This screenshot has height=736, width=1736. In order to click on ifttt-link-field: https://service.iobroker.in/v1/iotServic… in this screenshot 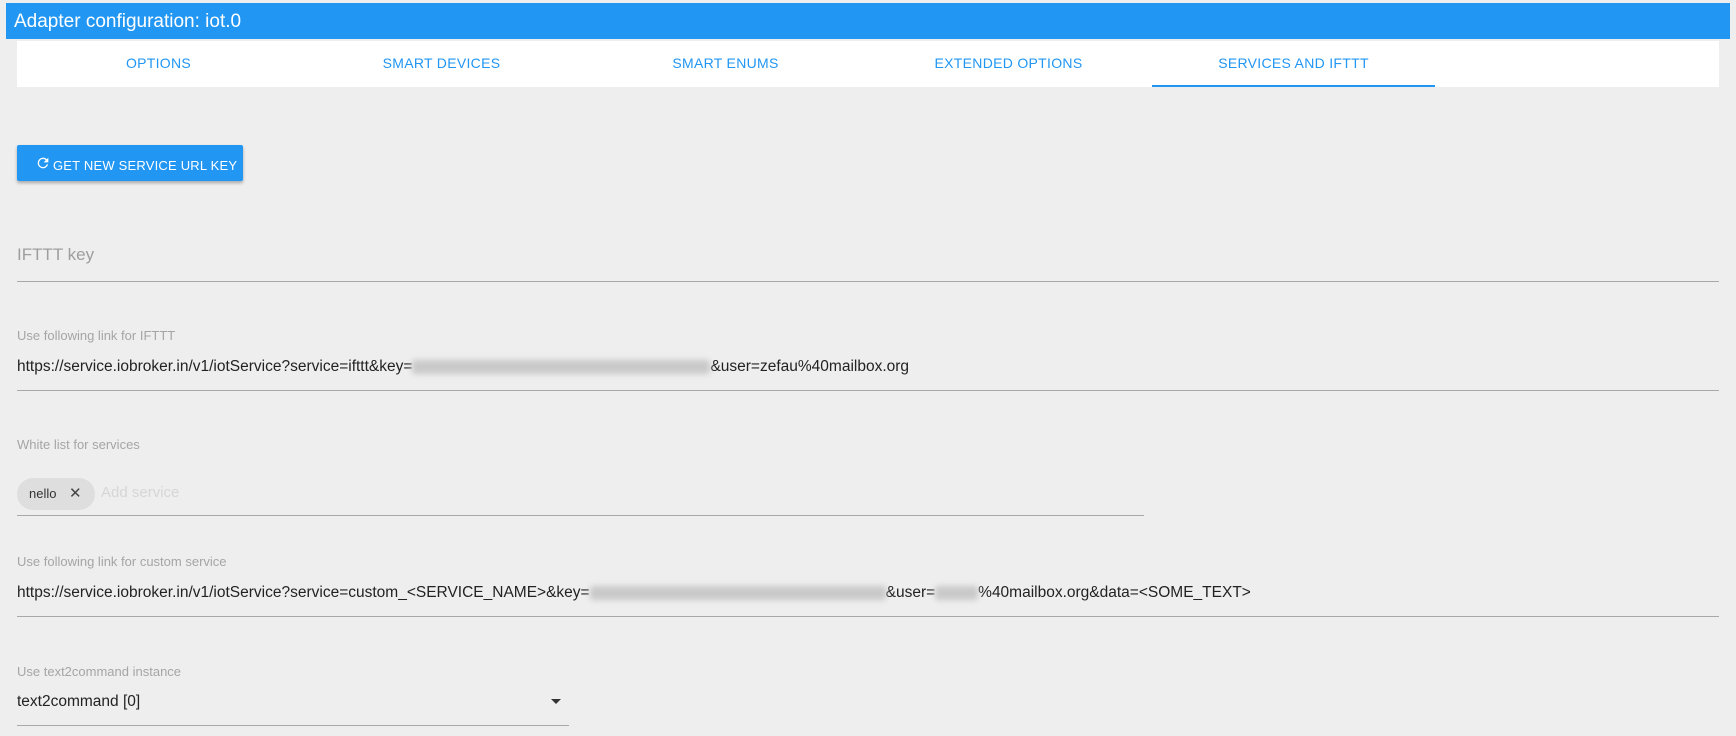, I will do `click(463, 367)`.